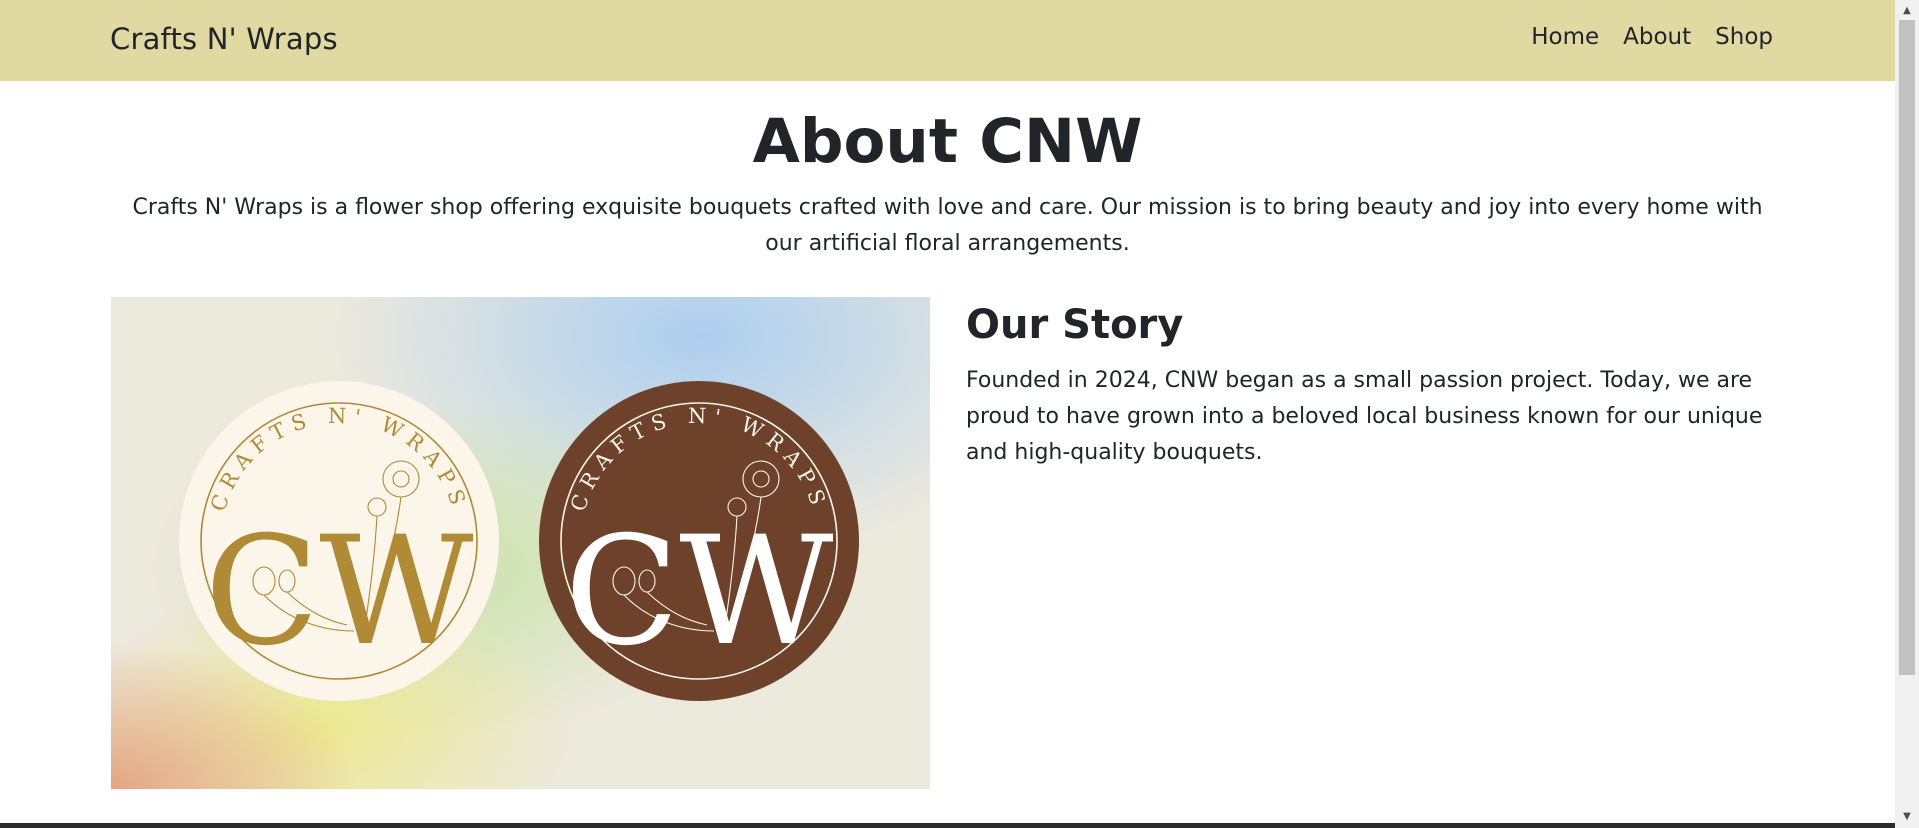 This screenshot has width=1919, height=828. Describe the element at coordinates (1907, 817) in the screenshot. I see `scroll-down-arrow-icon: ▼` at that location.